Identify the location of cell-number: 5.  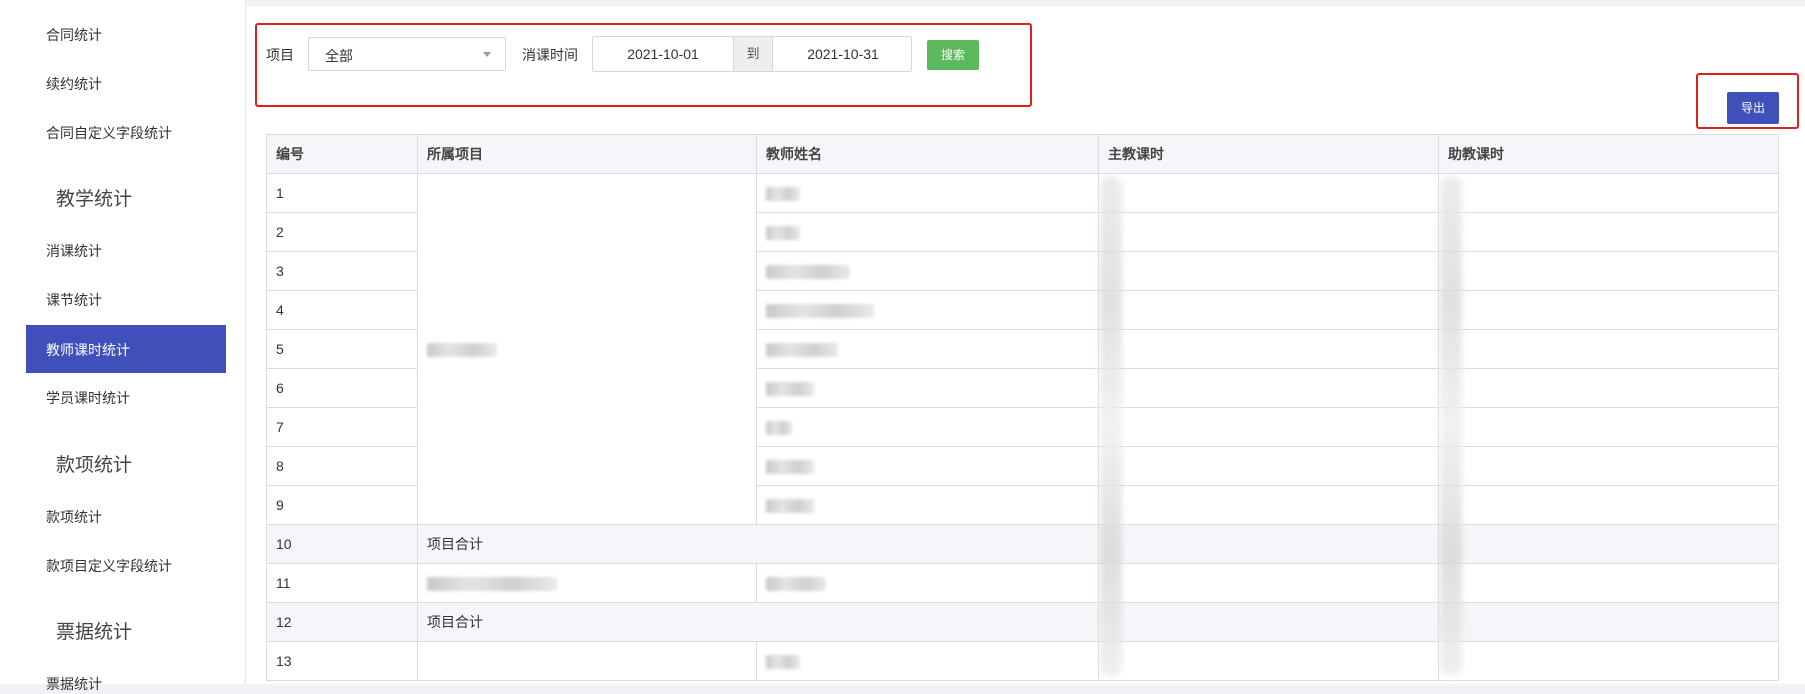
(342, 349).